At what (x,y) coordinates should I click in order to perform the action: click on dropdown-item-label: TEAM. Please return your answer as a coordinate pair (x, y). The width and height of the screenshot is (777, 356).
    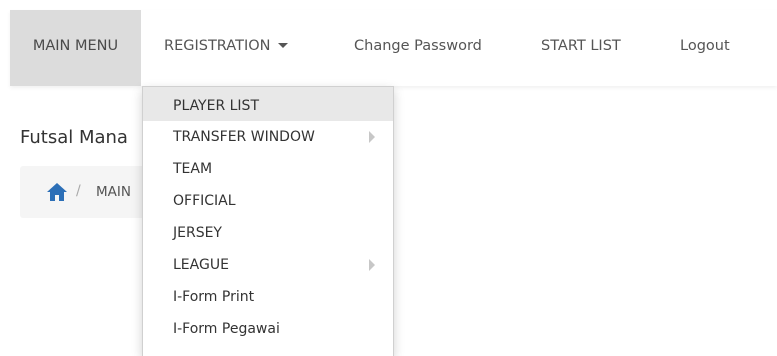
    Looking at the image, I should click on (193, 169).